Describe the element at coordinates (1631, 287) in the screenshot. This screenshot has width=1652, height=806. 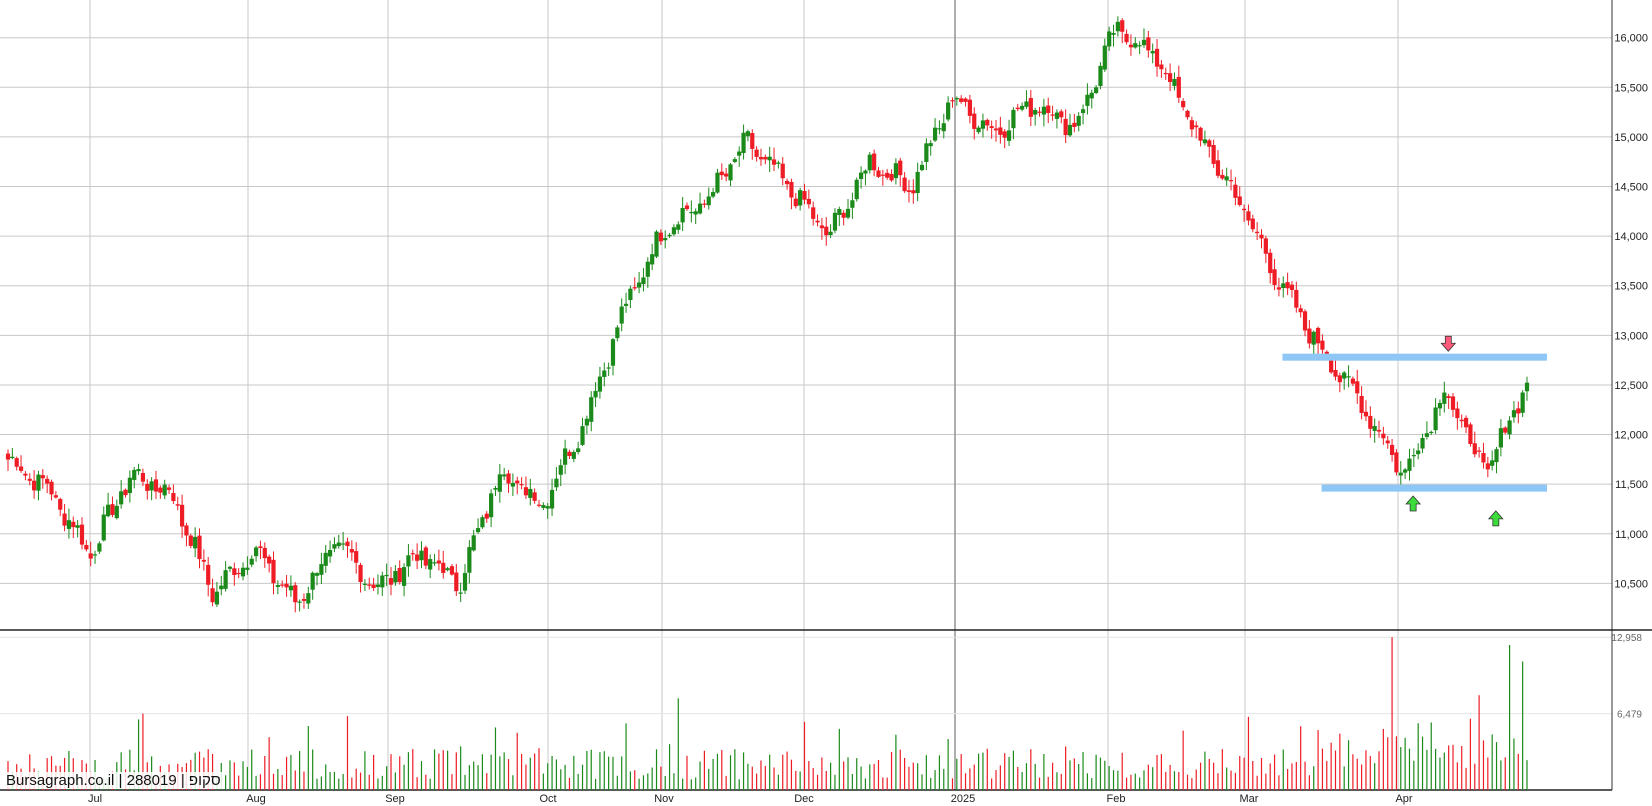
I see `y-tick-label: 13,500` at that location.